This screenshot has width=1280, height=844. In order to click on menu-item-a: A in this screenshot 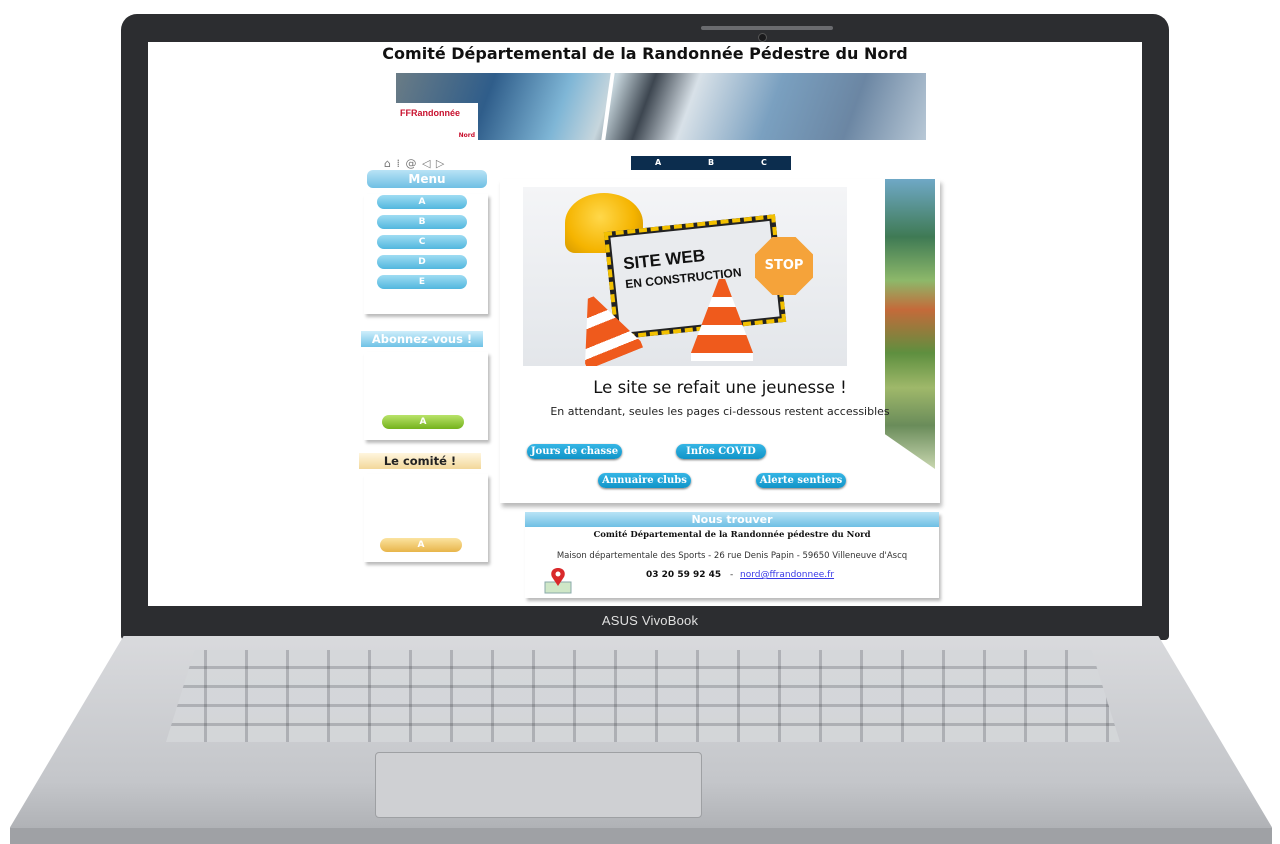, I will do `click(422, 202)`.